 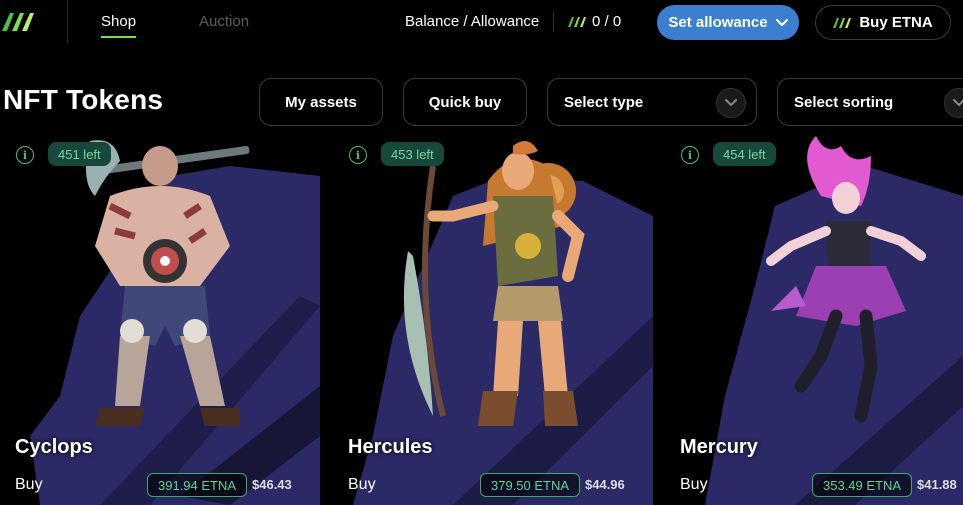 I want to click on price-etna-badge: 353.49 ETNA, so click(x=862, y=485).